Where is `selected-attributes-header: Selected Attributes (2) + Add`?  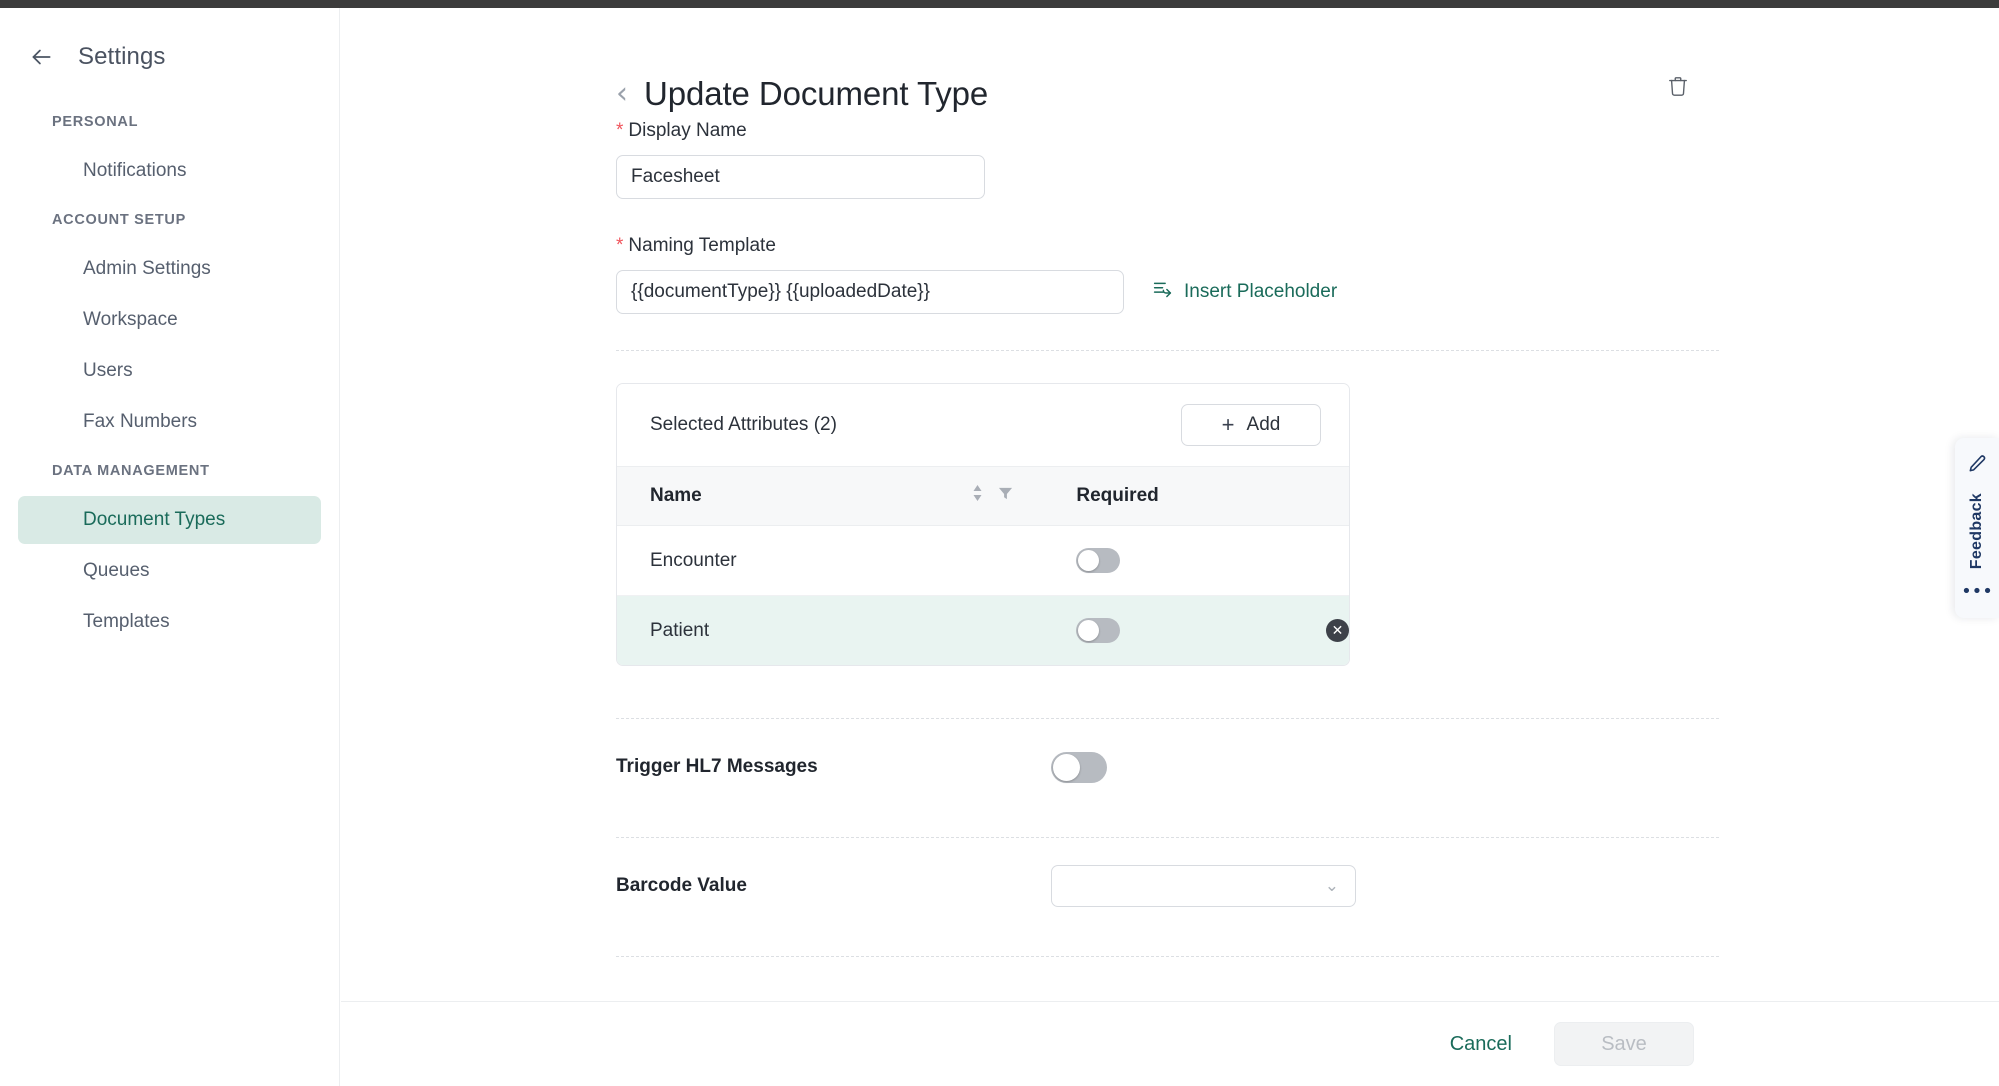 selected-attributes-header: Selected Attributes (2) + Add is located at coordinates (983, 425).